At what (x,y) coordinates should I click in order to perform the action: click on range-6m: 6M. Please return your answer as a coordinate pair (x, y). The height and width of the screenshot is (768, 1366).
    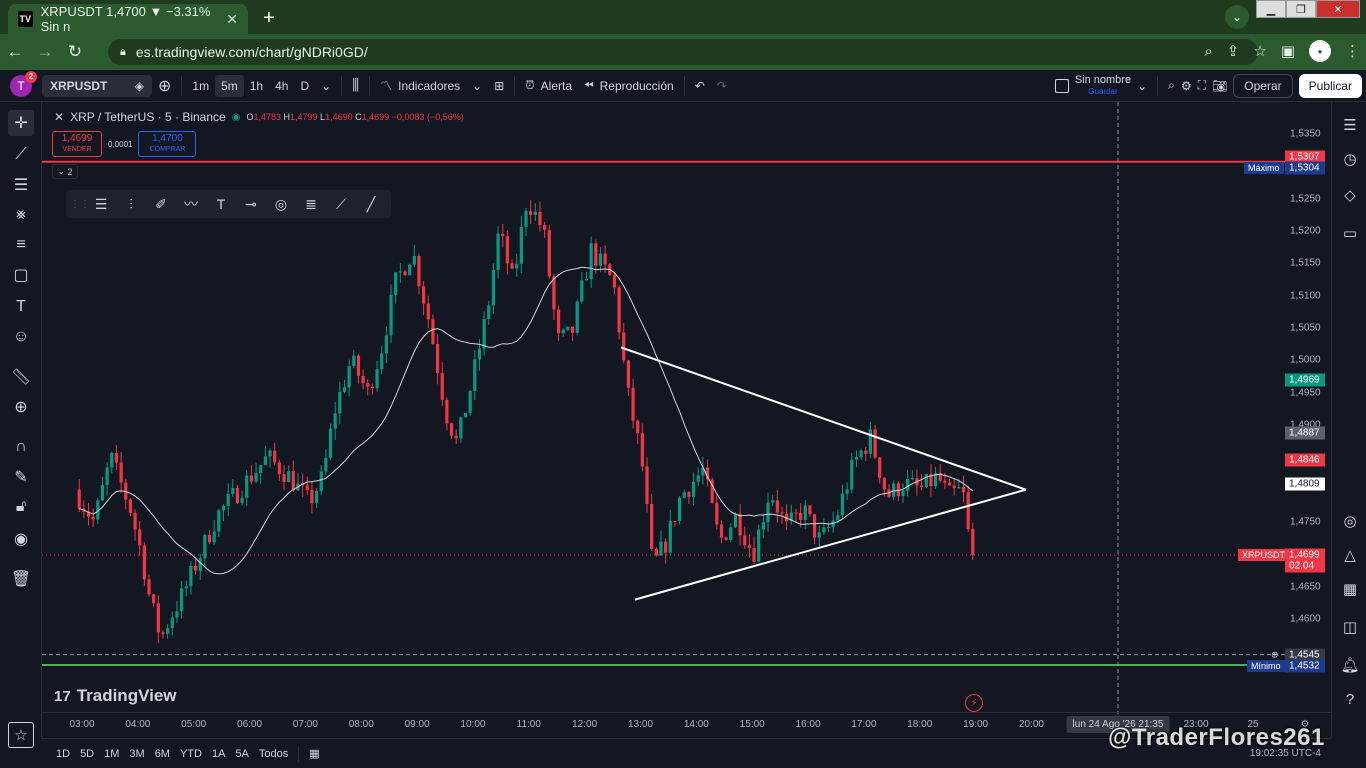
    Looking at the image, I should click on (162, 754).